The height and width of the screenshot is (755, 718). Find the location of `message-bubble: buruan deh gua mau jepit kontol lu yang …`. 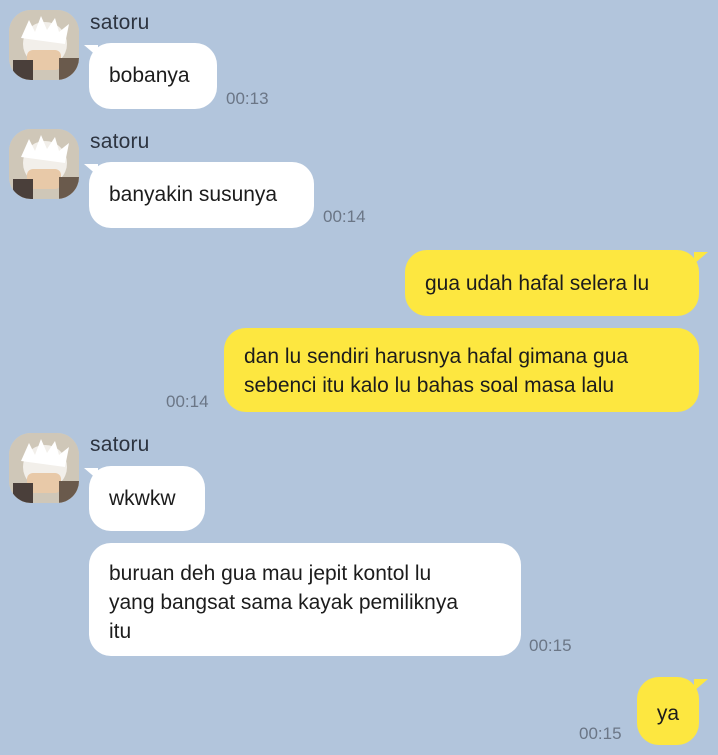

message-bubble: buruan deh gua mau jepit kontol lu yang … is located at coordinates (305, 599).